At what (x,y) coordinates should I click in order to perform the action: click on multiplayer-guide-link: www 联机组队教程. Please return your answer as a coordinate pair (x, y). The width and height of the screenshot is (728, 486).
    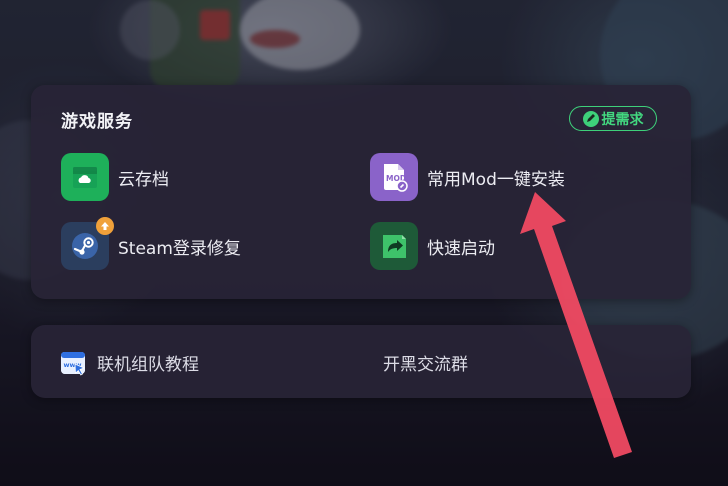
    Looking at the image, I should click on (130, 363).